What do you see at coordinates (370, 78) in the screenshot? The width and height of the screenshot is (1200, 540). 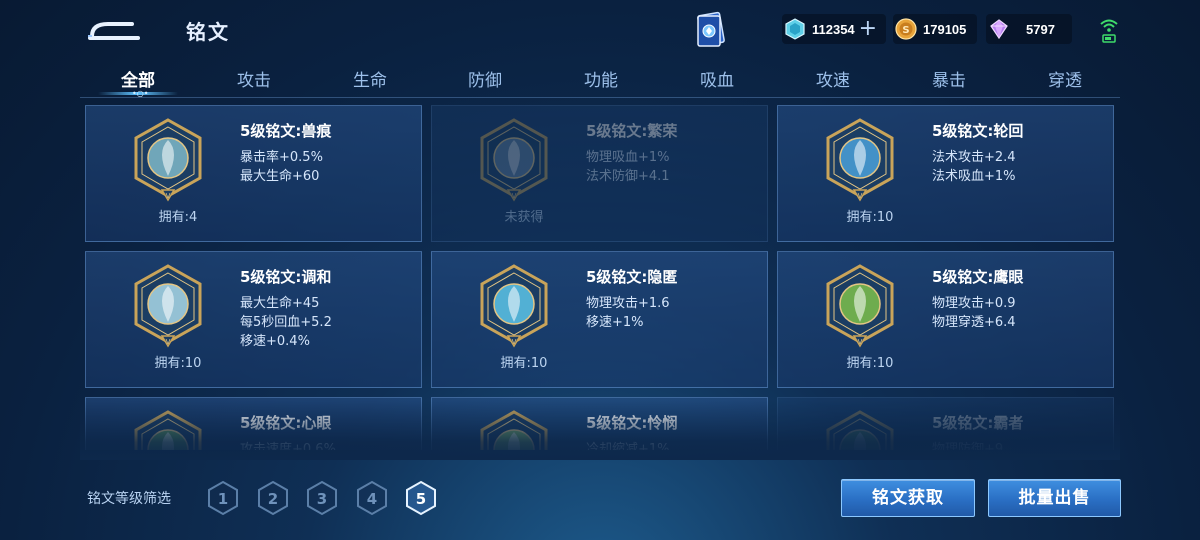 I see `tab-health: 生命` at bounding box center [370, 78].